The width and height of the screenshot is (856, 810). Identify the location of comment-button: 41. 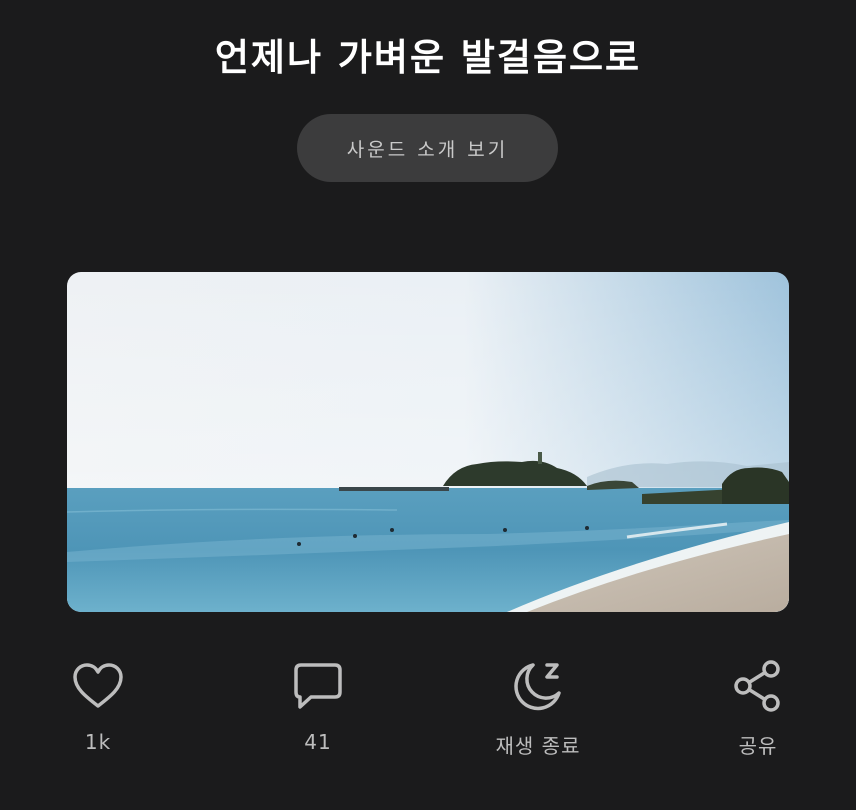
(318, 711).